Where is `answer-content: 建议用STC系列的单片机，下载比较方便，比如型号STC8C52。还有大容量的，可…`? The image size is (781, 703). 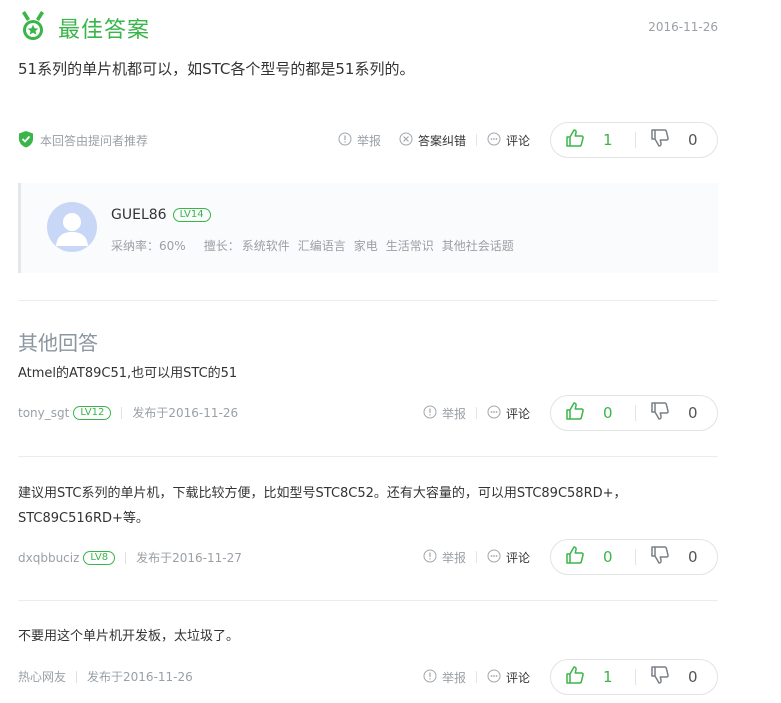 answer-content: 建议用STC系列的单片机，下载比较方便，比如型号STC8C52。还有大容量的，可… is located at coordinates (322, 506).